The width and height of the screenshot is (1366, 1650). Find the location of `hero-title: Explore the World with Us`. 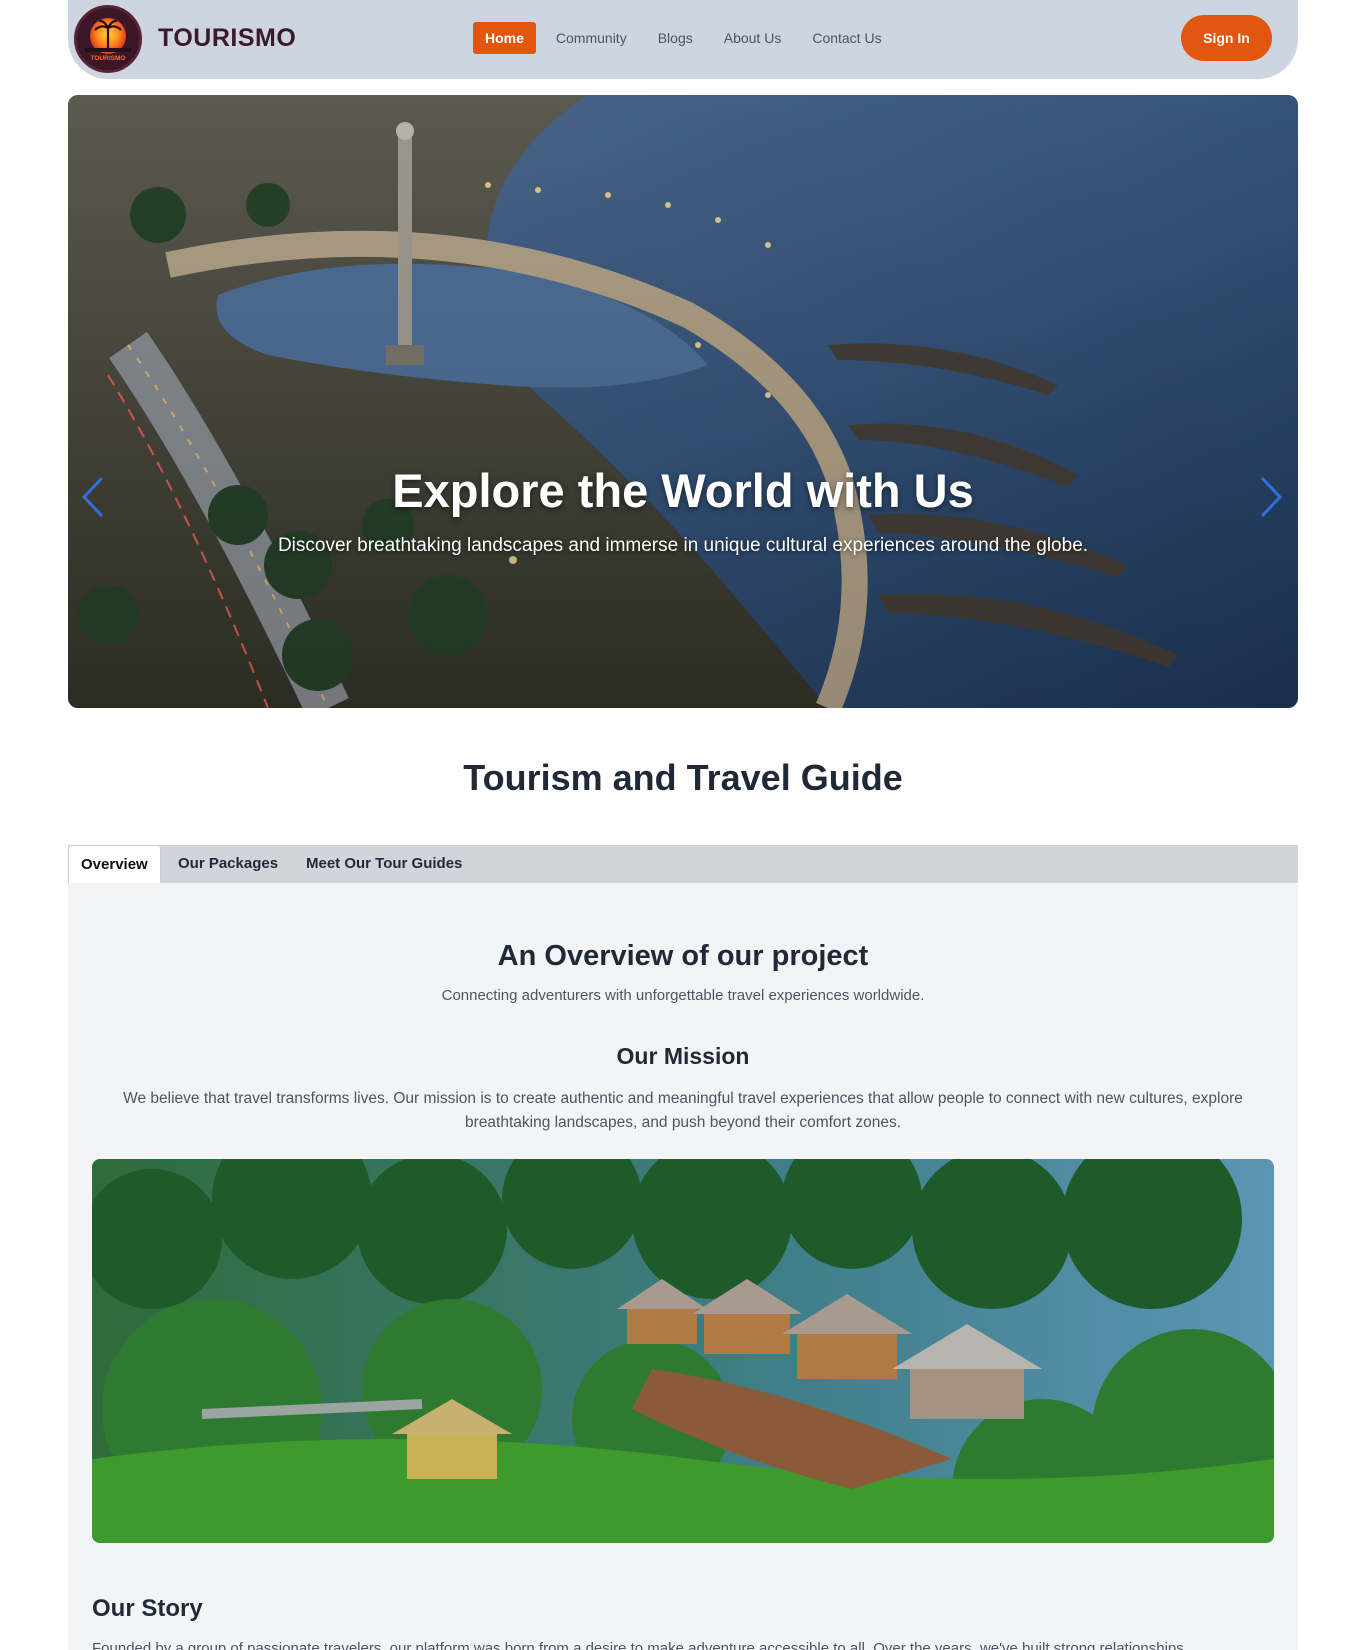

hero-title: Explore the World with Us is located at coordinates (683, 490).